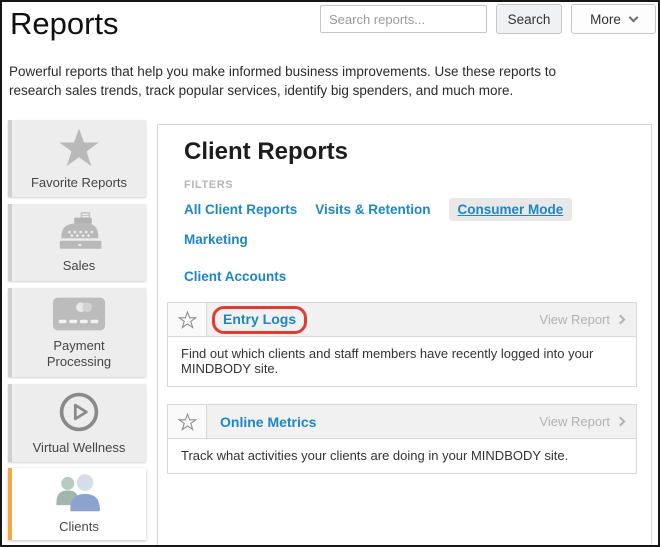 The width and height of the screenshot is (660, 547). I want to click on cash-register-icon, so click(80, 230).